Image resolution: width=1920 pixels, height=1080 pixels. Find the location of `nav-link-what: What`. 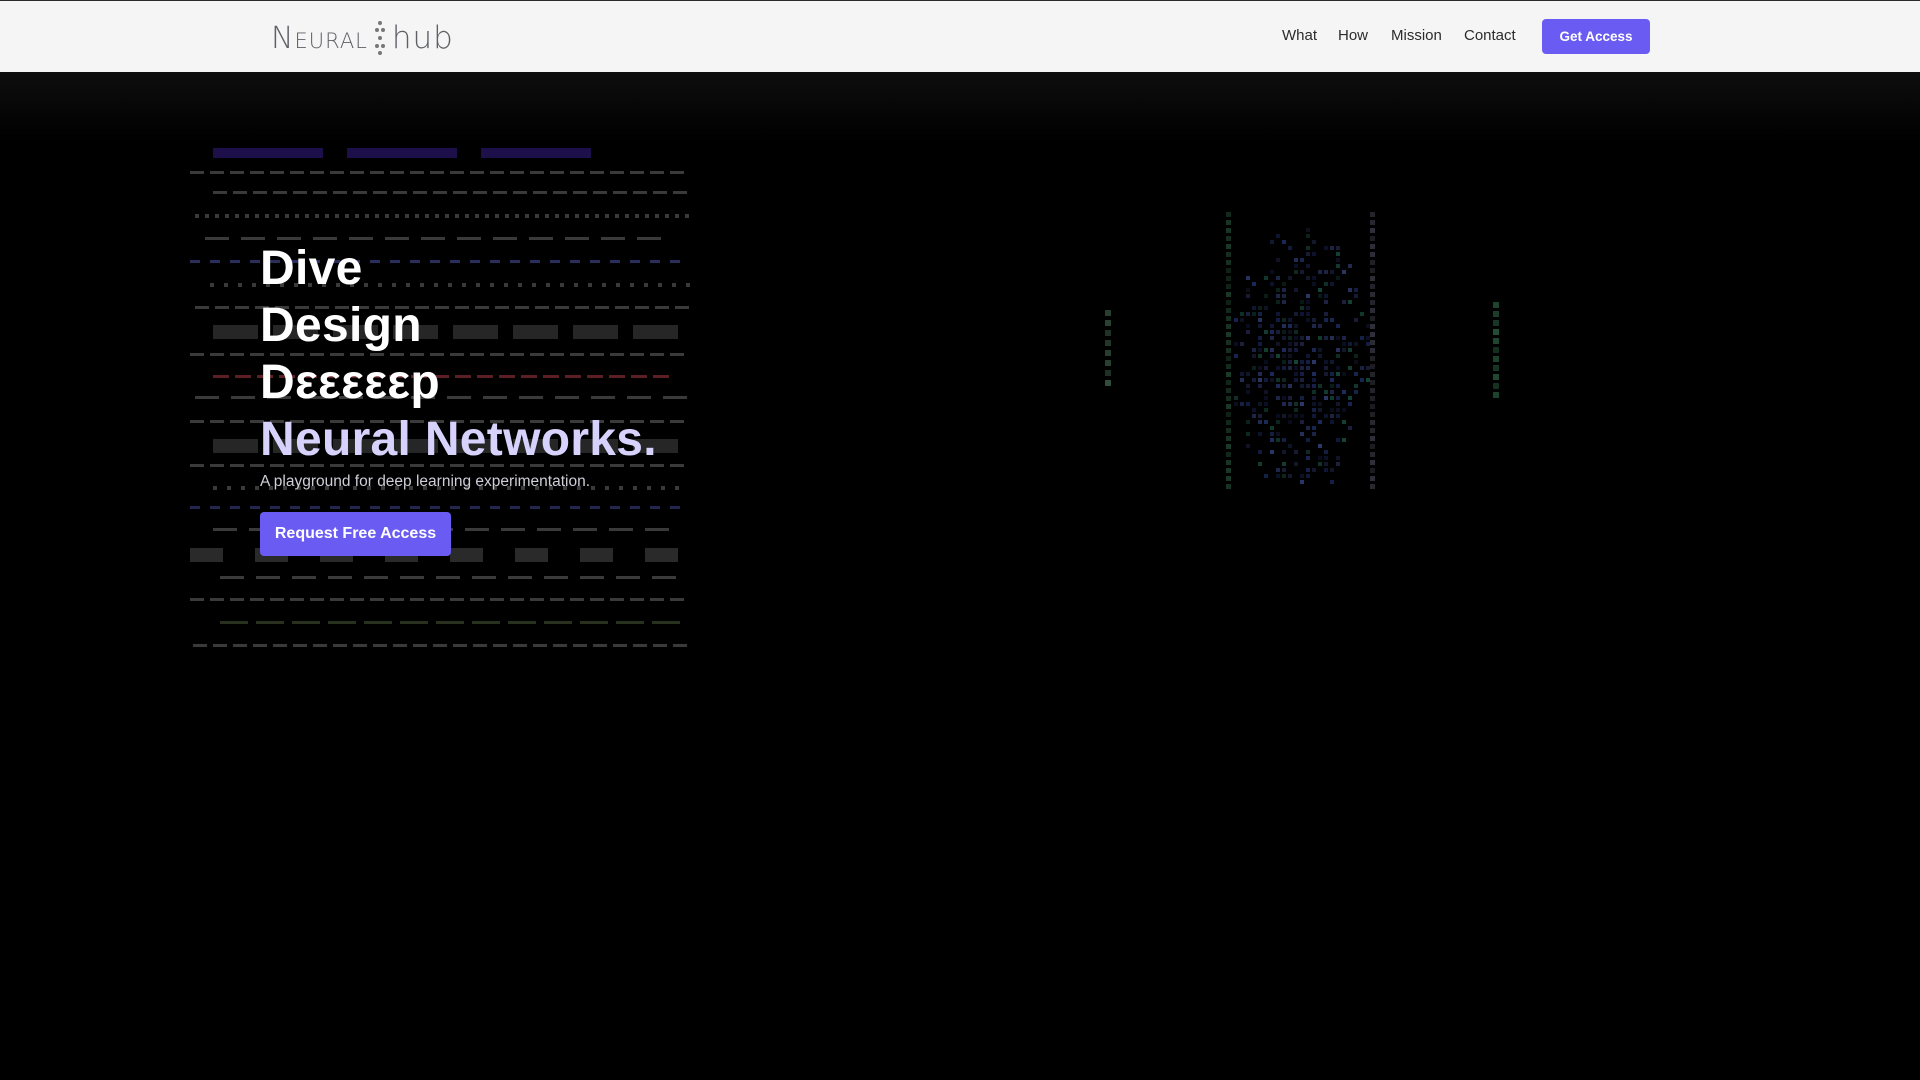

nav-link-what: What is located at coordinates (1299, 35).